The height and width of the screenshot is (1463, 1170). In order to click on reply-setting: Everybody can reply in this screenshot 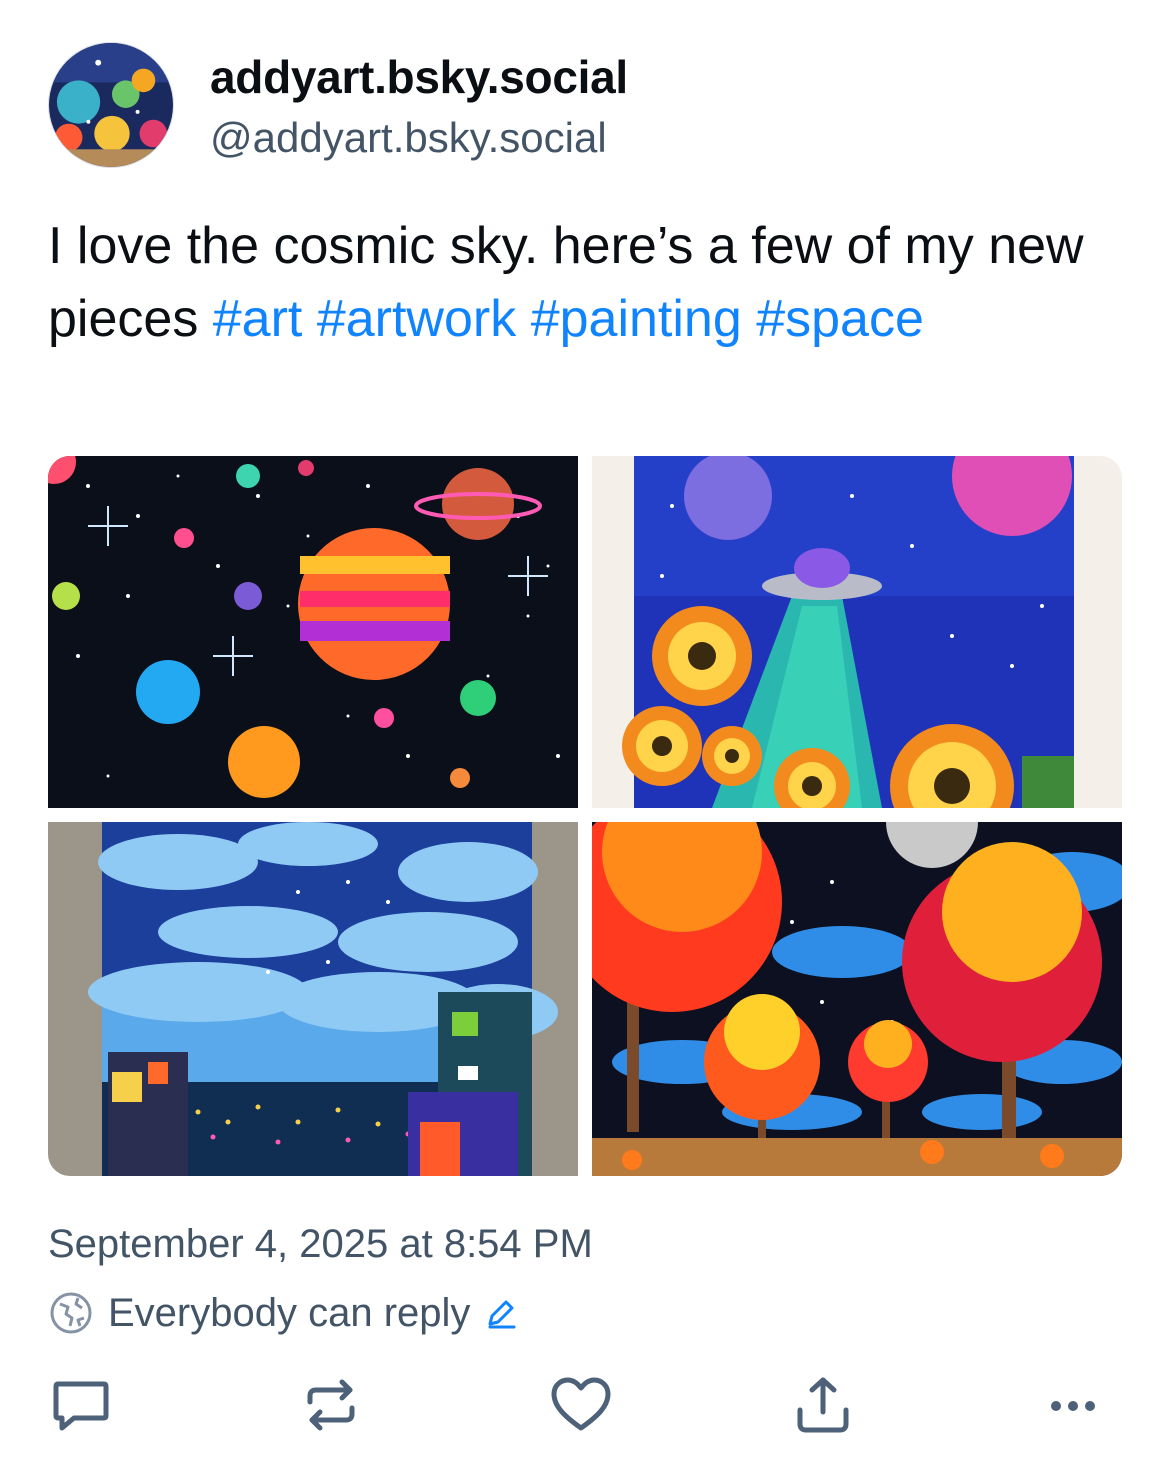, I will do `click(283, 1313)`.